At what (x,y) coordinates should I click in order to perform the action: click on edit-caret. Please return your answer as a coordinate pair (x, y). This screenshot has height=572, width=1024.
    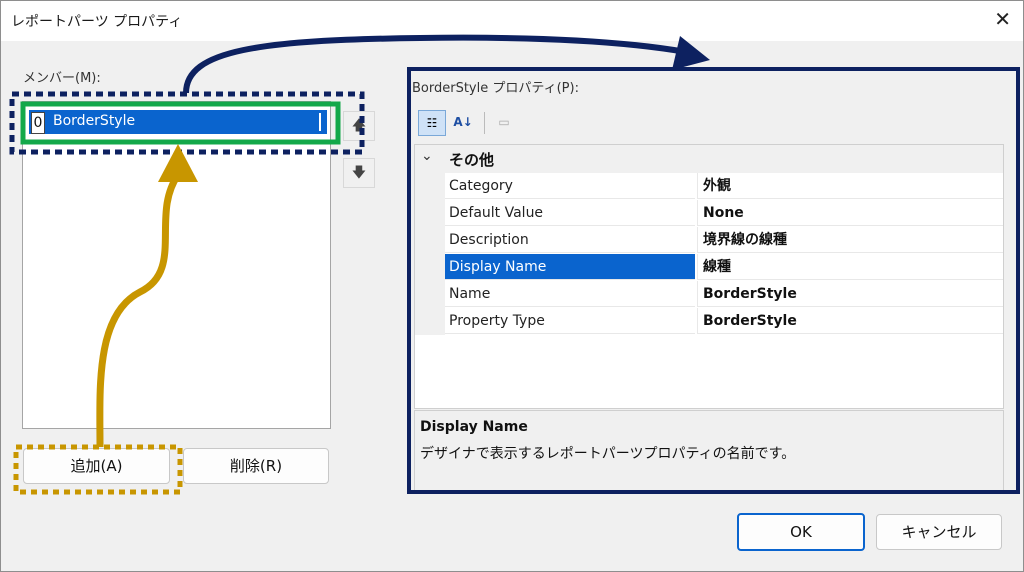
    Looking at the image, I should click on (320, 122).